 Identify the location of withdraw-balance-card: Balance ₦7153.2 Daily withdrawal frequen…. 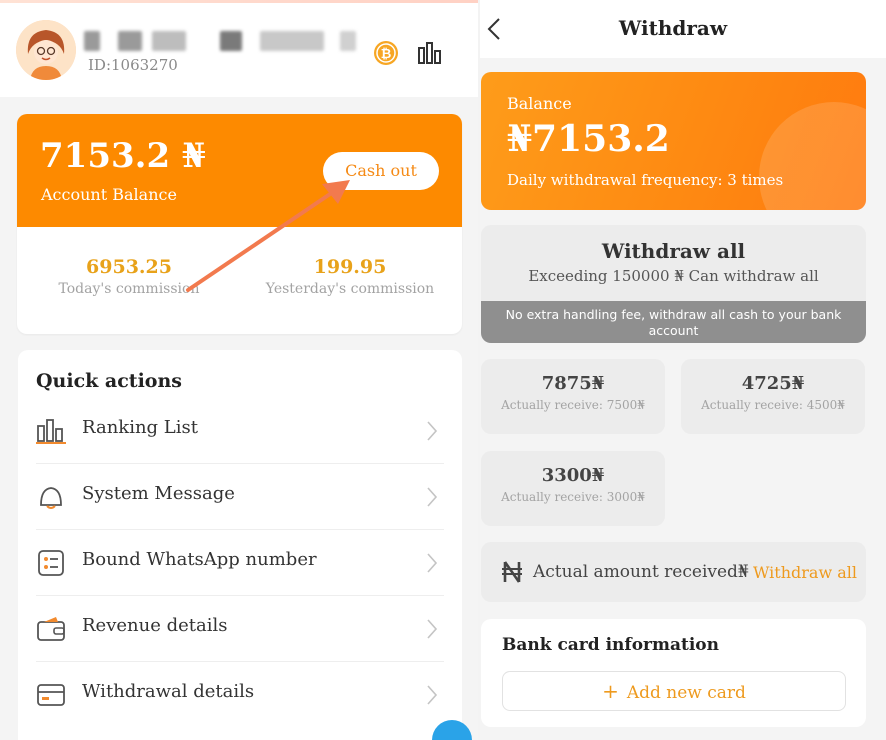
(673, 141).